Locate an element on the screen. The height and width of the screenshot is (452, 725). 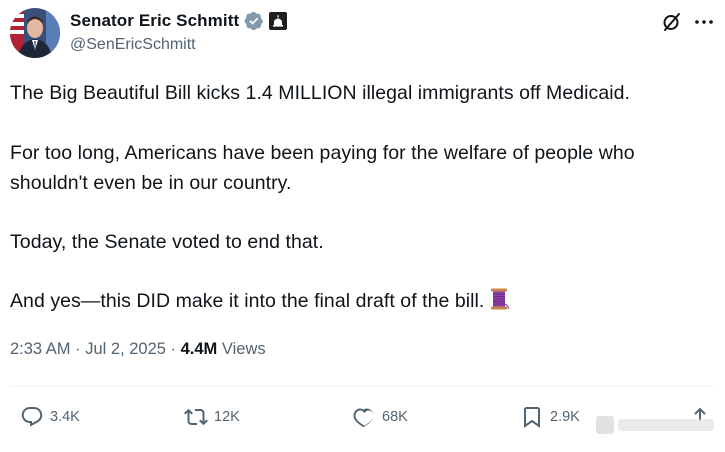
bookmark-button: 2.9K is located at coordinates (550, 417).